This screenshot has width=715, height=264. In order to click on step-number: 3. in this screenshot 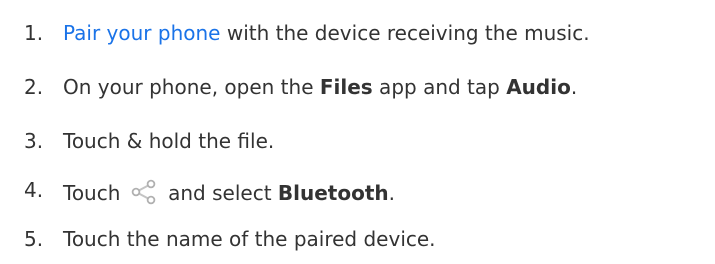, I will do `click(34, 141)`.